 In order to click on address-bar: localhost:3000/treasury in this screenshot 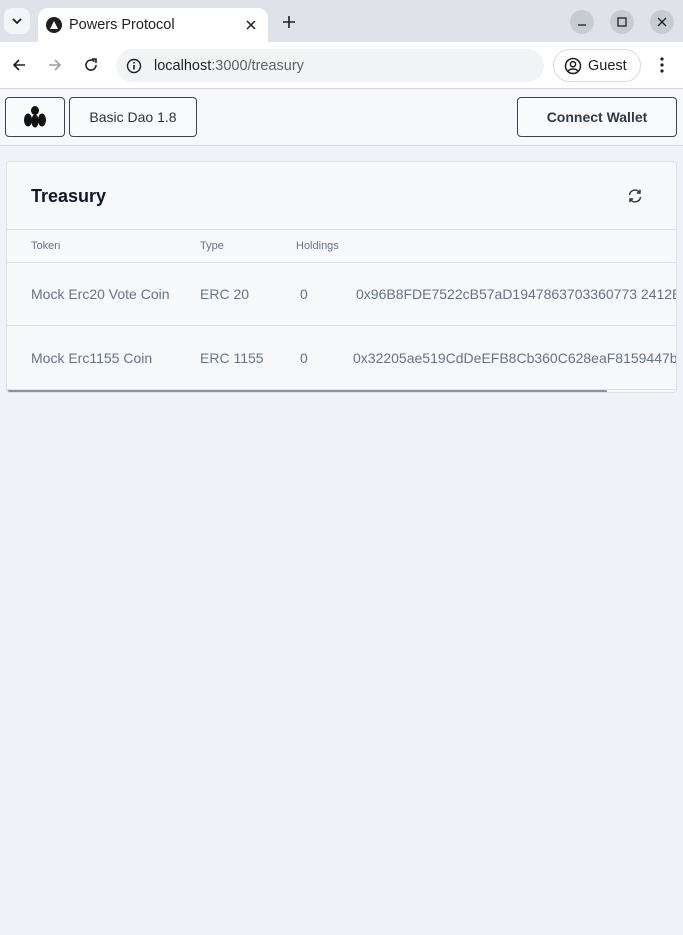, I will do `click(330, 65)`.